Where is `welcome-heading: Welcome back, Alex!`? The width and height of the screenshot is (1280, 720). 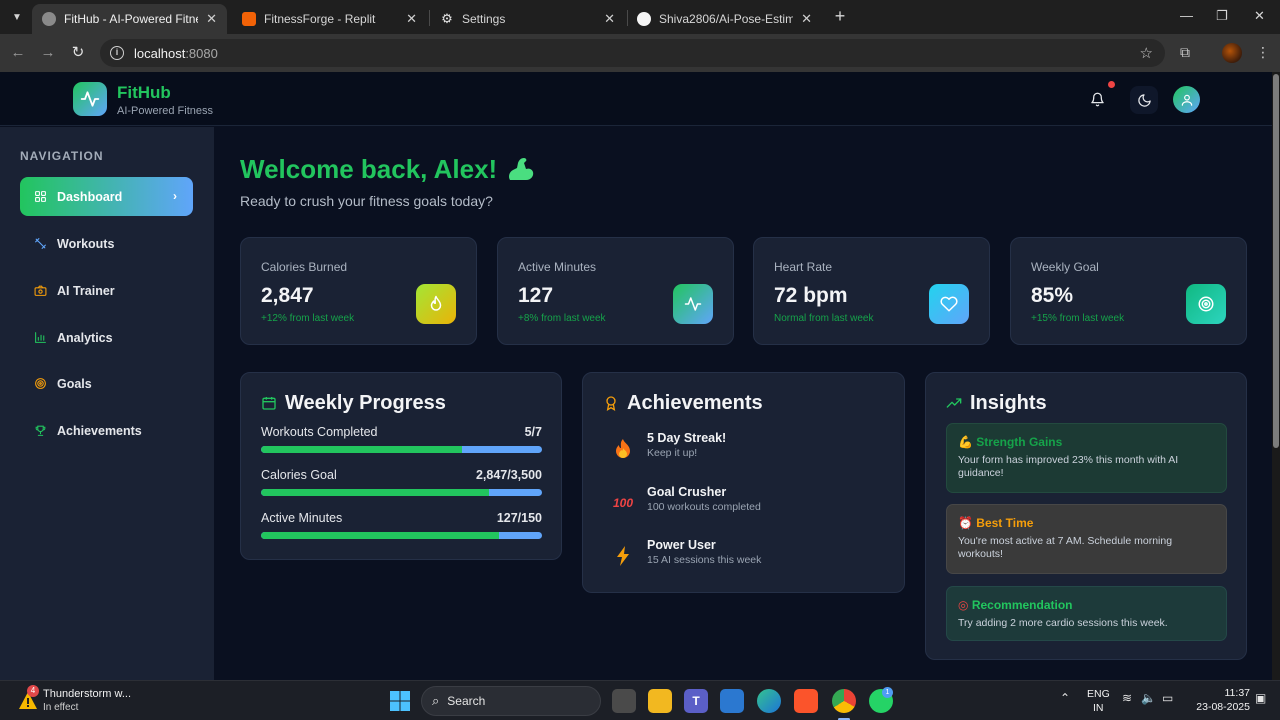
welcome-heading: Welcome back, Alex! is located at coordinates (369, 169).